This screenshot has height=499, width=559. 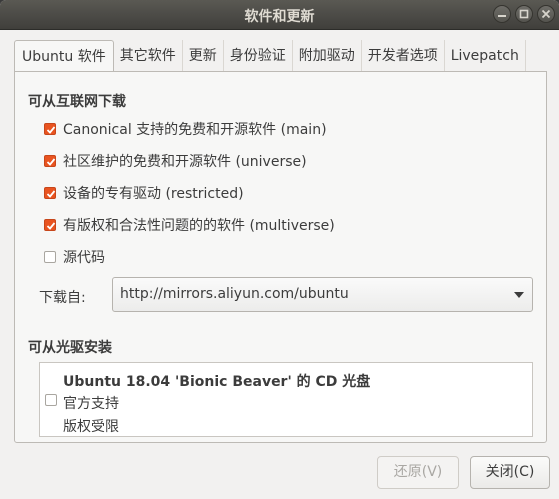 What do you see at coordinates (203, 56) in the screenshot?
I see `tab-updates: 更新` at bounding box center [203, 56].